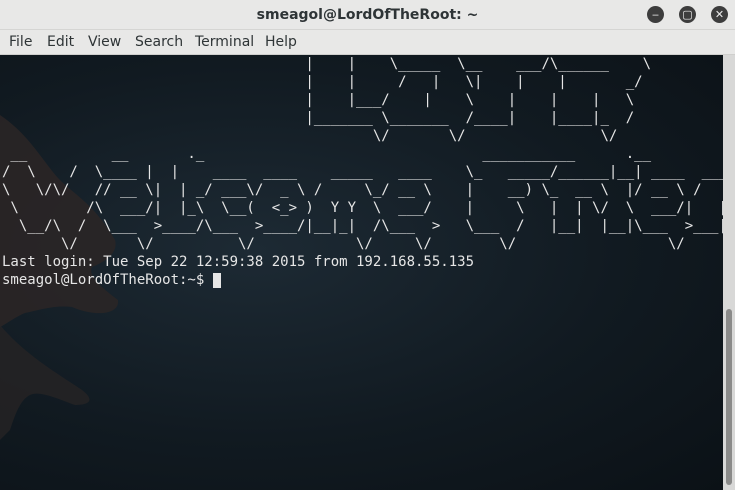 This screenshot has width=735, height=490. I want to click on window-title: smeagol@LordOfTheRoot: ~, so click(367, 15).